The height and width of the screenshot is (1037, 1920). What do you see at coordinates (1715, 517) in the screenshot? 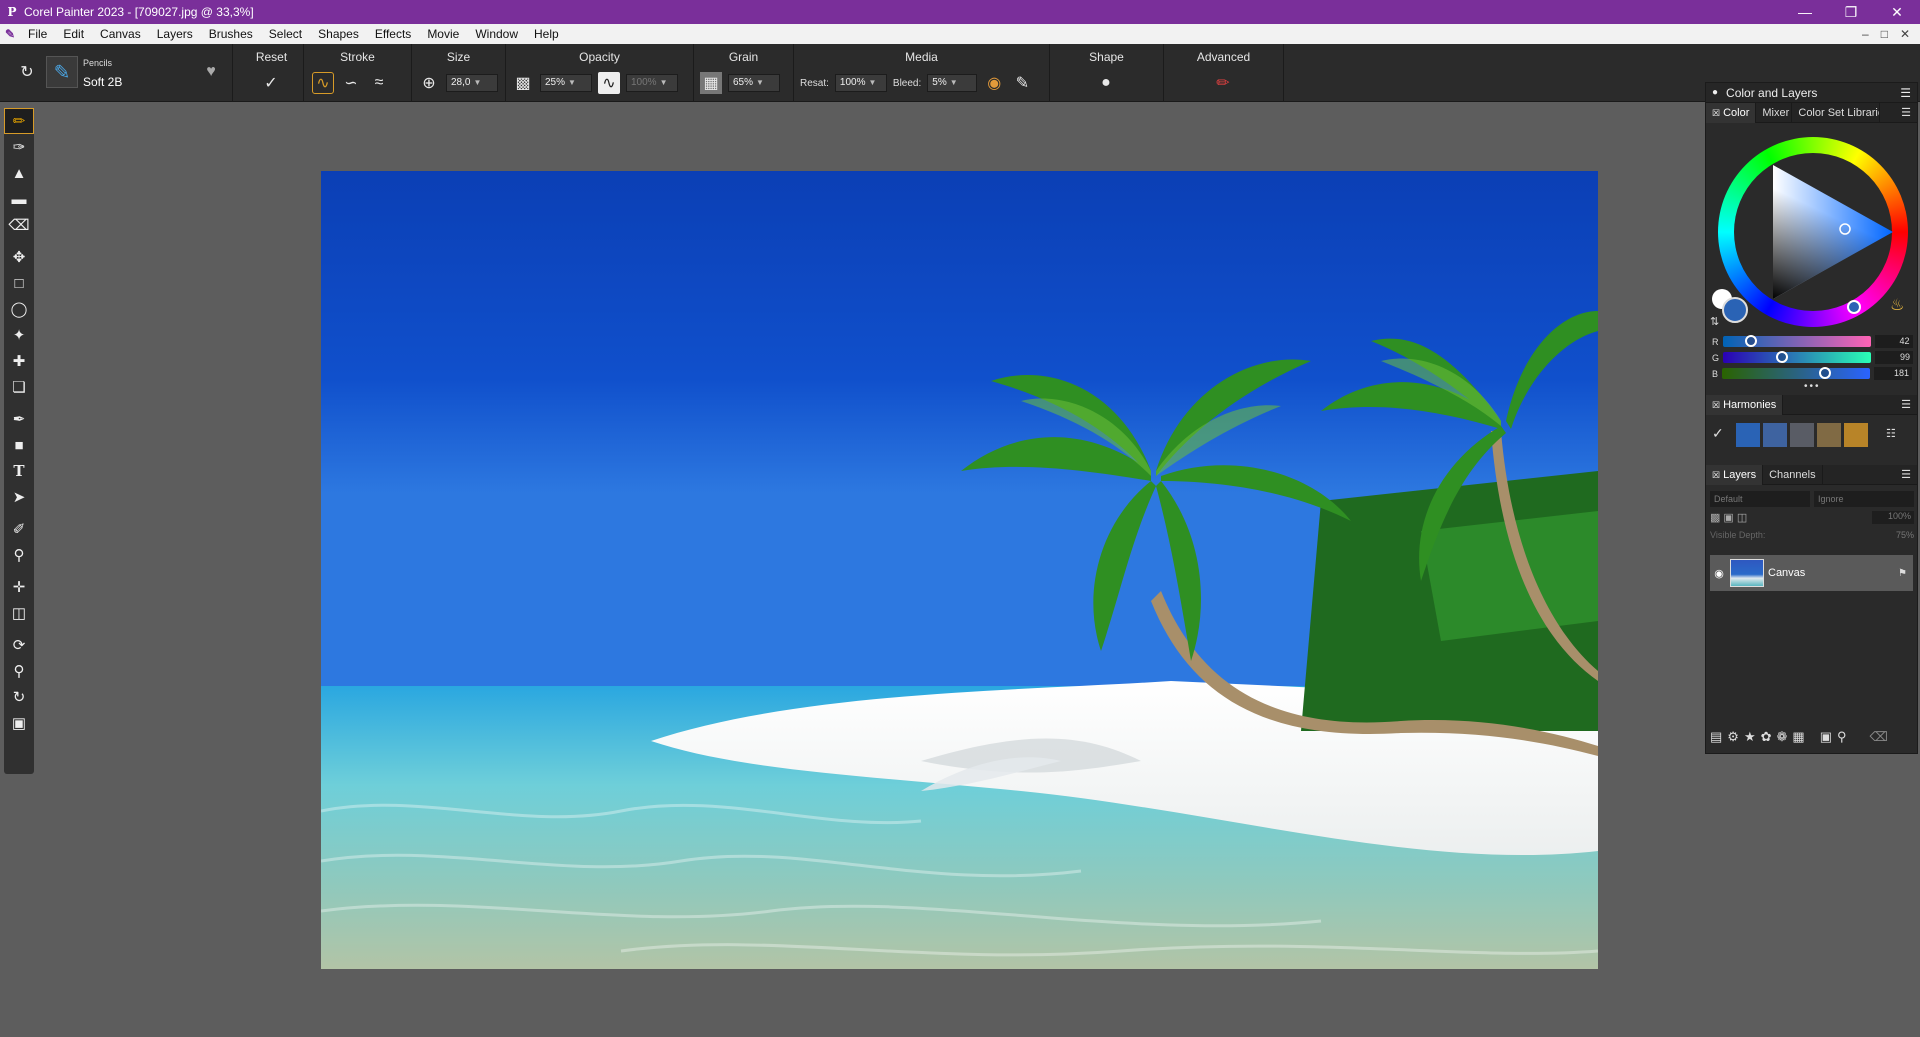
I see `preserve-transparency-icon: ▩` at bounding box center [1715, 517].